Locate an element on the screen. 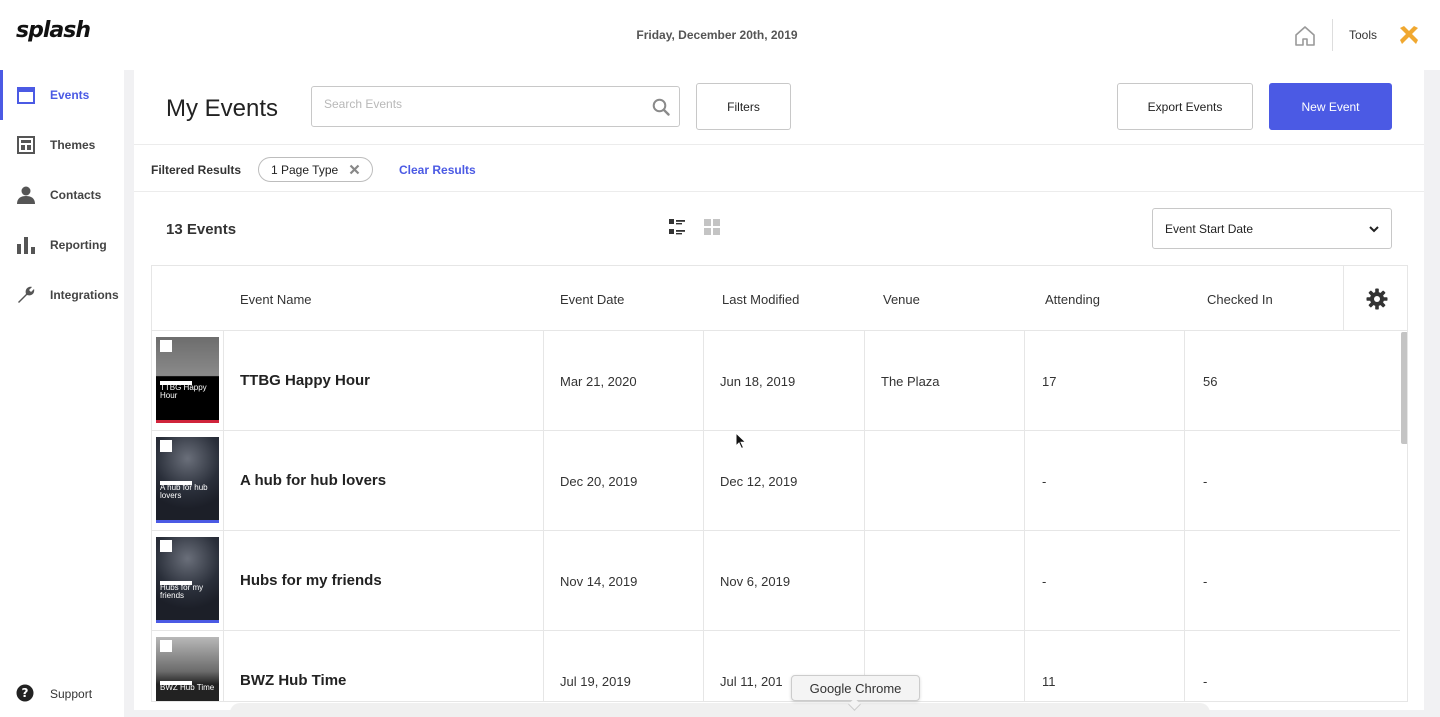 This screenshot has height=717, width=1440. tooltip: Google Chrome is located at coordinates (855, 688).